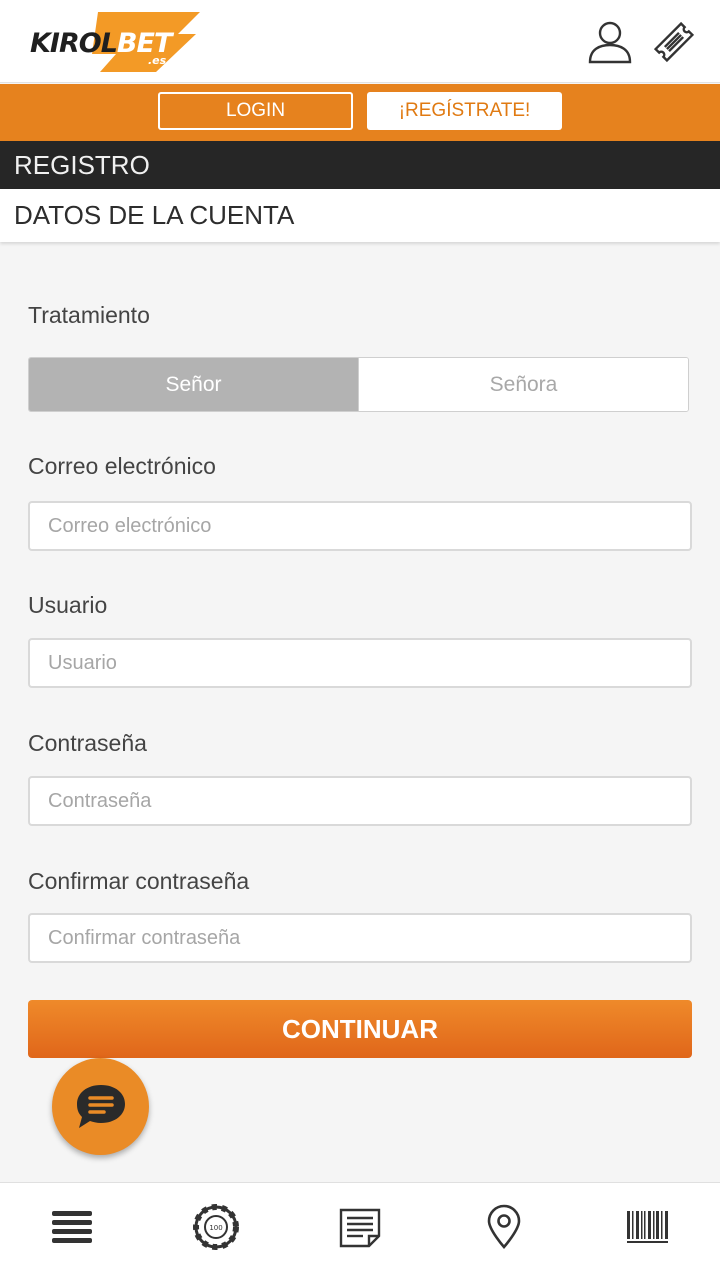  I want to click on register-button: ¡REGÍSTRATE!, so click(464, 111).